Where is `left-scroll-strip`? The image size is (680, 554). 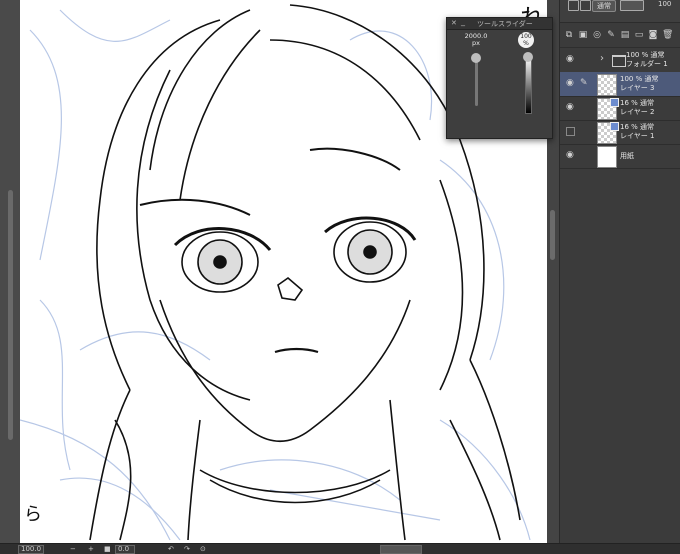
left-scroll-strip is located at coordinates (10, 271).